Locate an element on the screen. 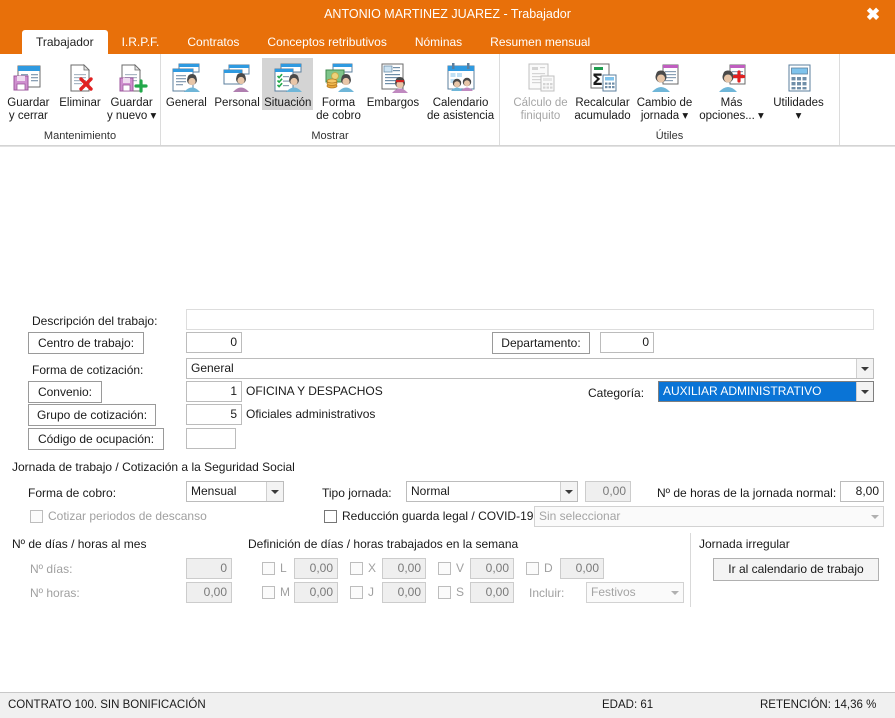 This screenshot has height=718, width=895. horas-jornada-normal-label: Nº de horas de la jornada normal: is located at coordinates (747, 493).